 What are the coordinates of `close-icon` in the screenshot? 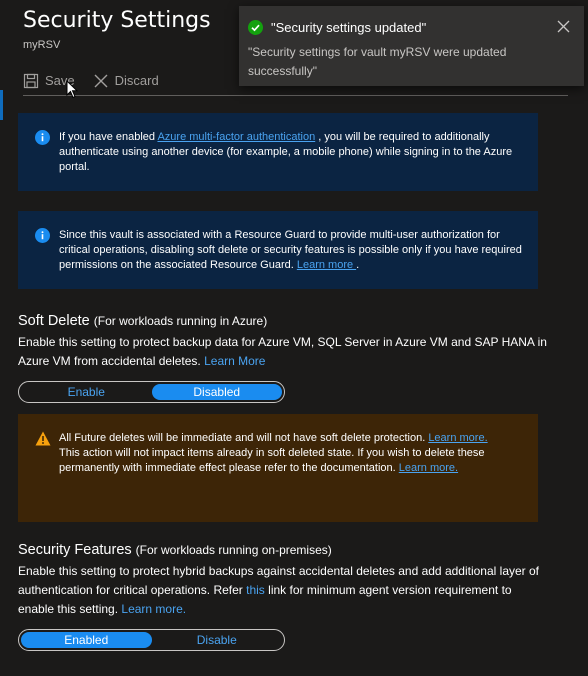 It's located at (563, 29).